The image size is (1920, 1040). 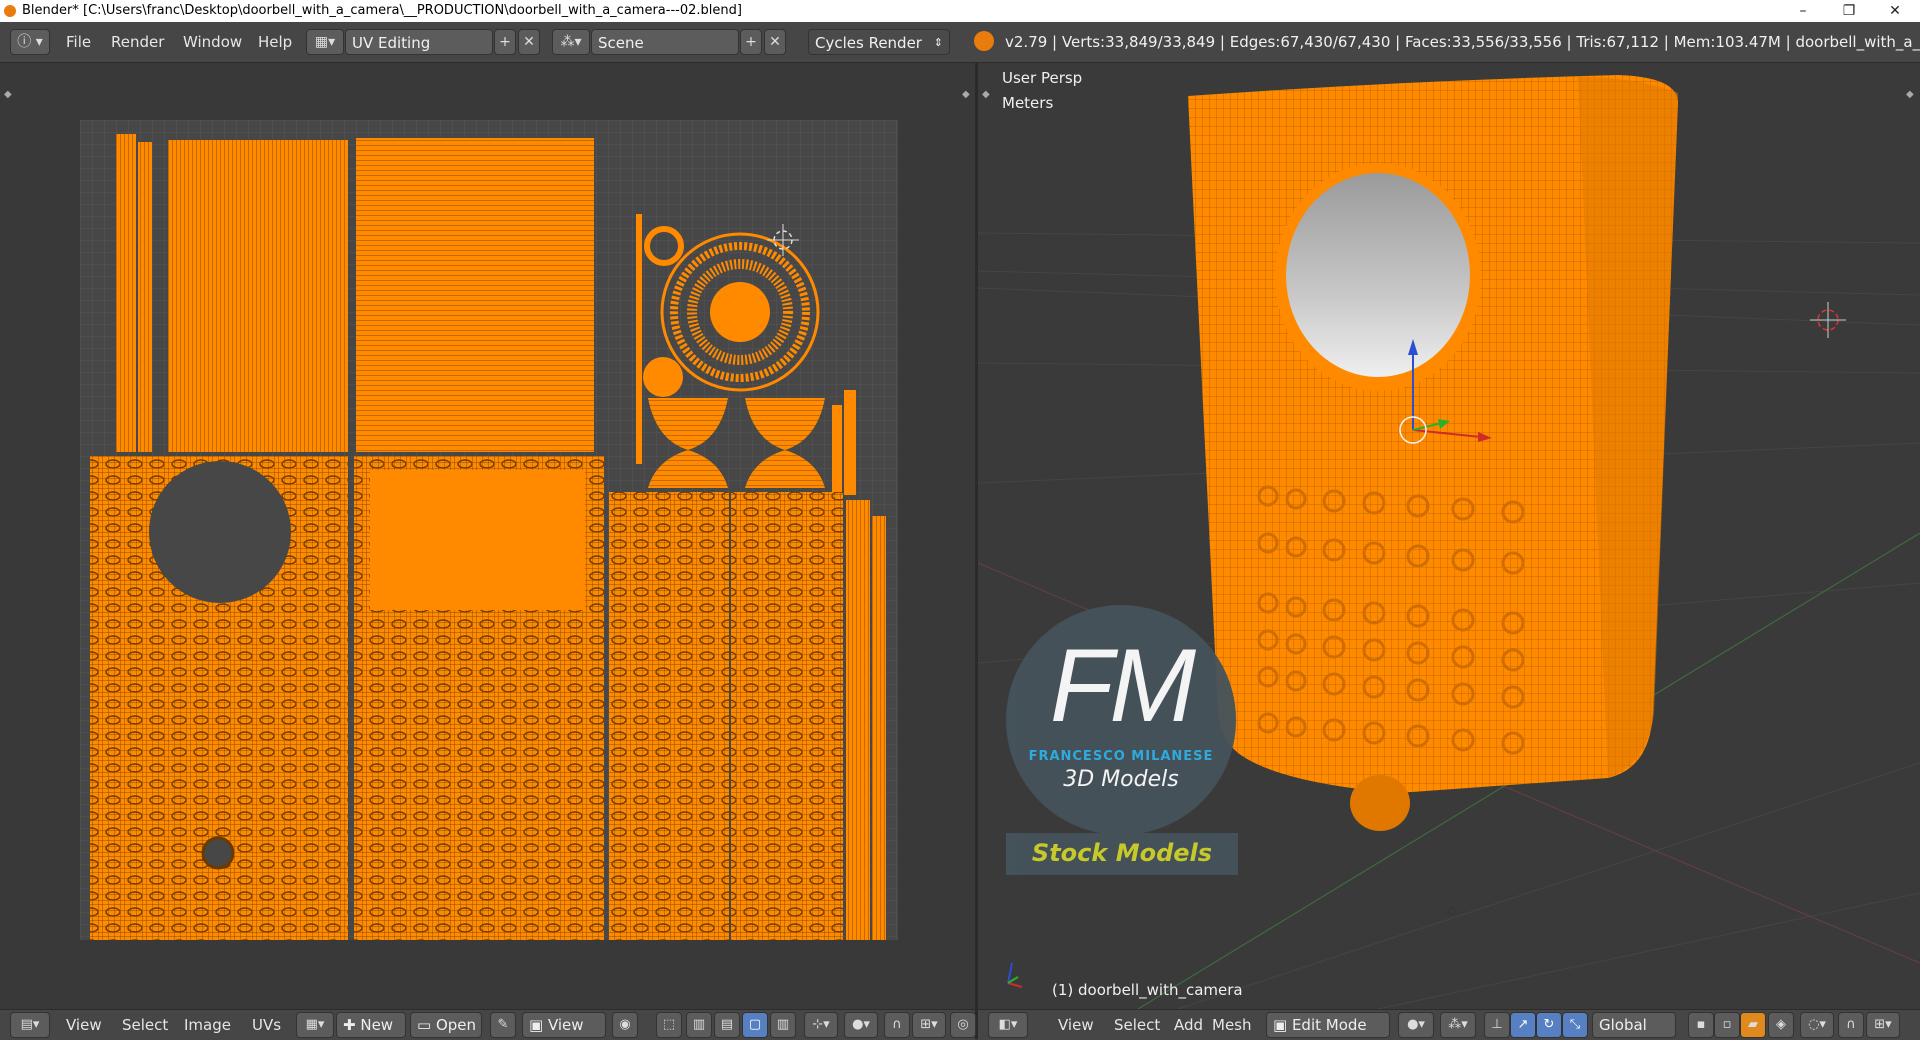 I want to click on vertex-select-mode-icon: ▪, so click(x=1701, y=1025).